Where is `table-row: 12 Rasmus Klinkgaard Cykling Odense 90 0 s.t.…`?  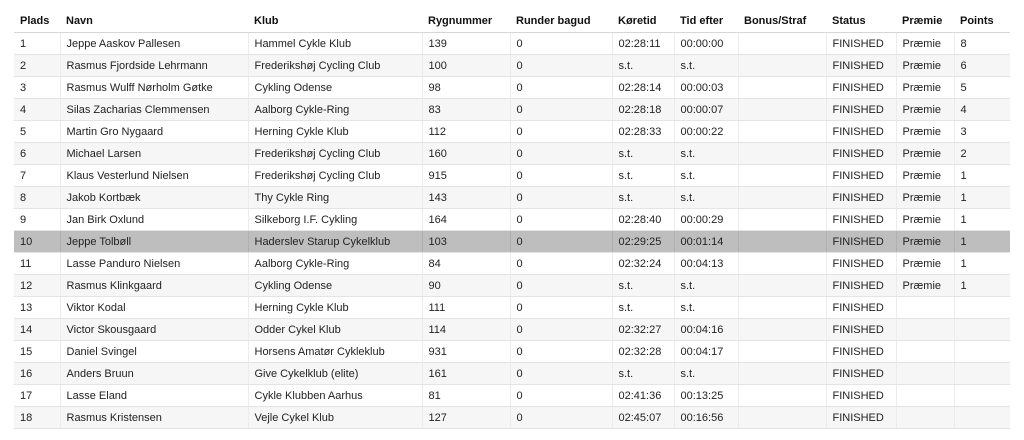
table-row: 12 Rasmus Klinkgaard Cykling Odense 90 0 s.t.… is located at coordinates (512, 285).